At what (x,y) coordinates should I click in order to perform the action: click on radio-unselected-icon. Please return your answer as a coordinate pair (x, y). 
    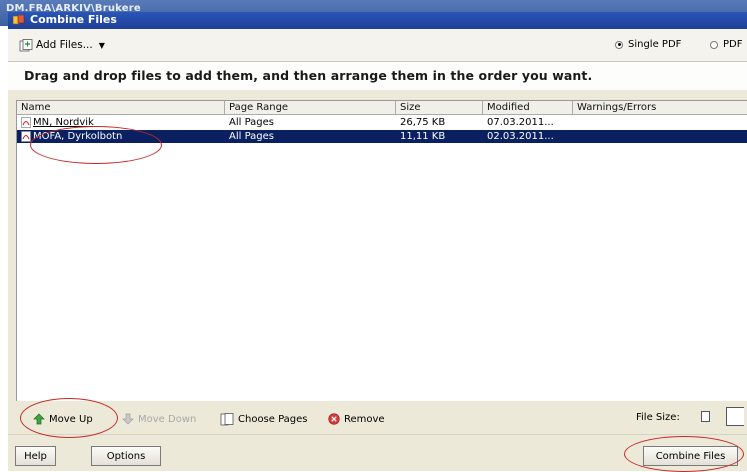
    Looking at the image, I should click on (714, 44).